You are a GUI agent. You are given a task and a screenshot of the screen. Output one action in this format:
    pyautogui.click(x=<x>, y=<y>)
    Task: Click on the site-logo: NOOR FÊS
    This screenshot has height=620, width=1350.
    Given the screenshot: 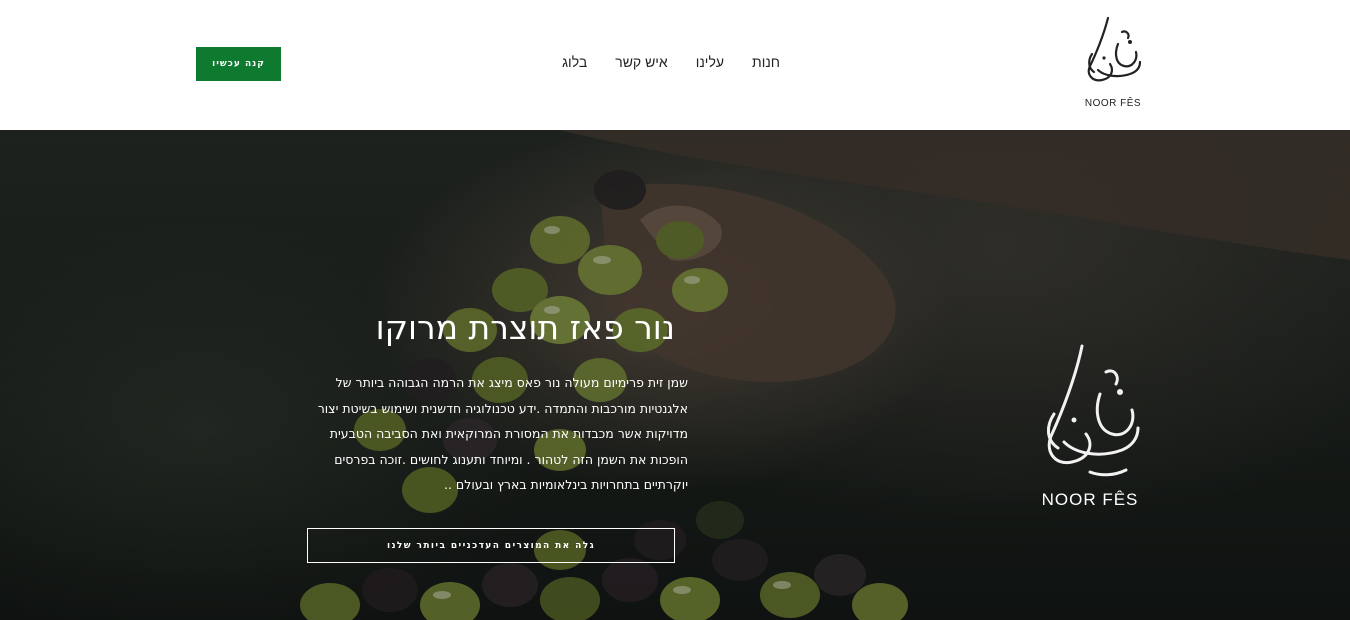 What is the action you would take?
    pyautogui.click(x=1113, y=64)
    